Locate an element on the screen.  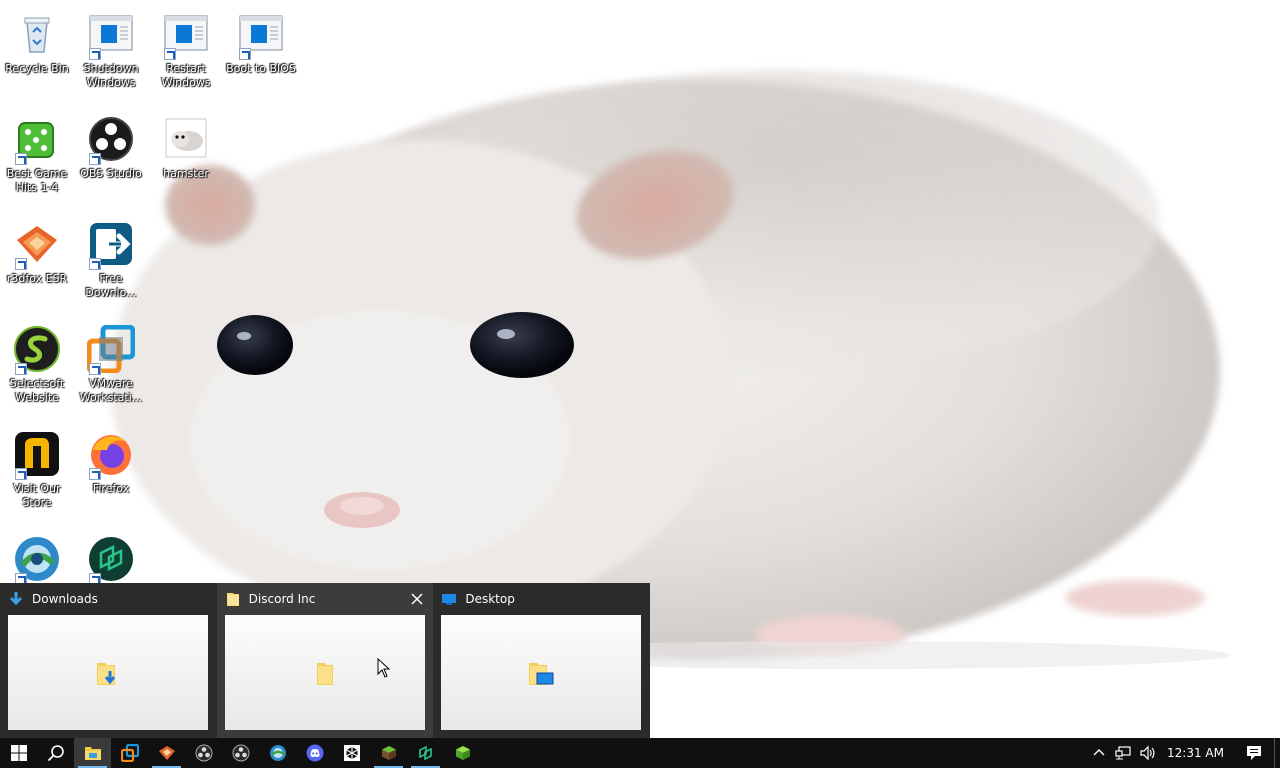
network-button is located at coordinates (1123, 753).